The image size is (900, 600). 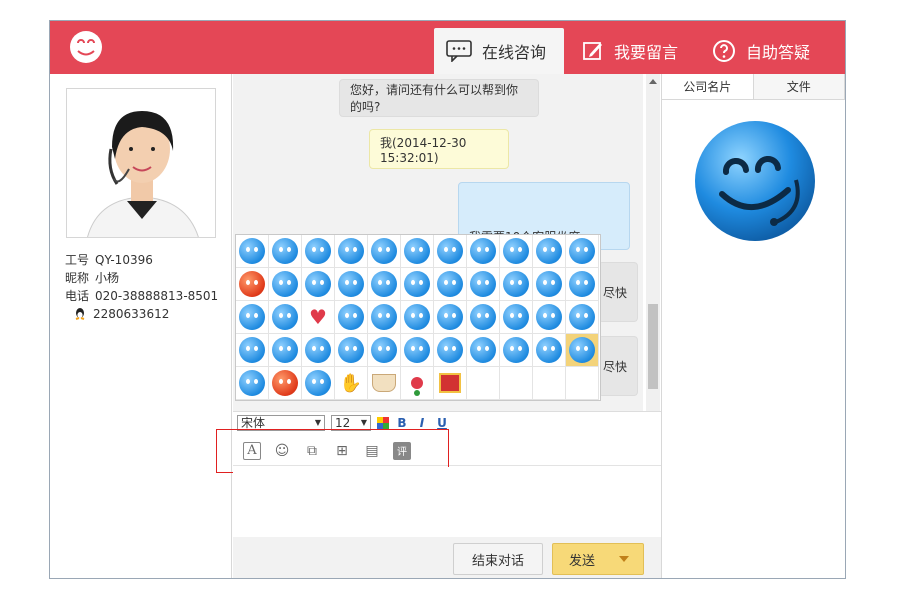 What do you see at coordinates (653, 81) in the screenshot?
I see `scroll-up-icon` at bounding box center [653, 81].